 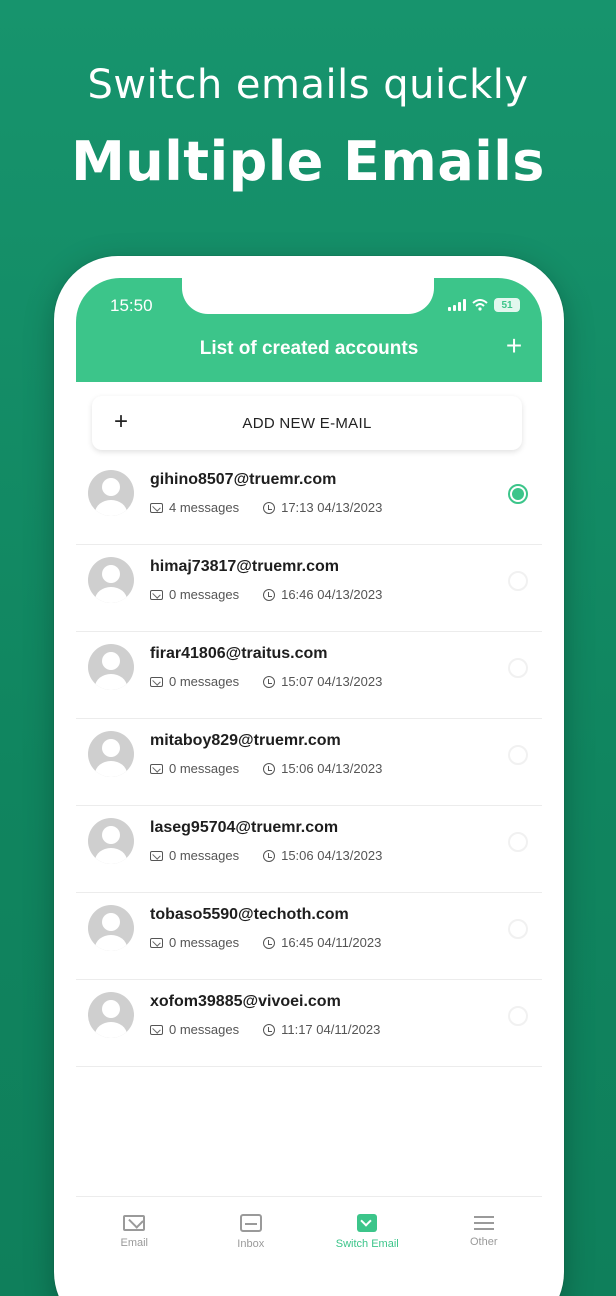 What do you see at coordinates (483, 1222) in the screenshot?
I see `menu-icon` at bounding box center [483, 1222].